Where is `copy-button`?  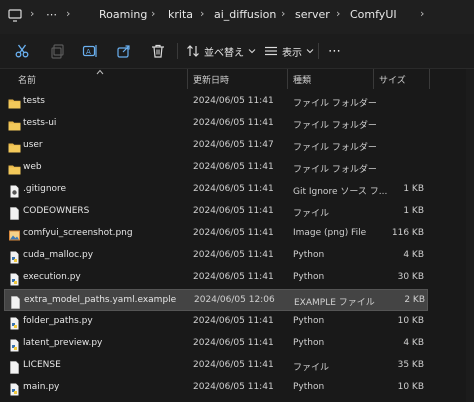 copy-button is located at coordinates (58, 51).